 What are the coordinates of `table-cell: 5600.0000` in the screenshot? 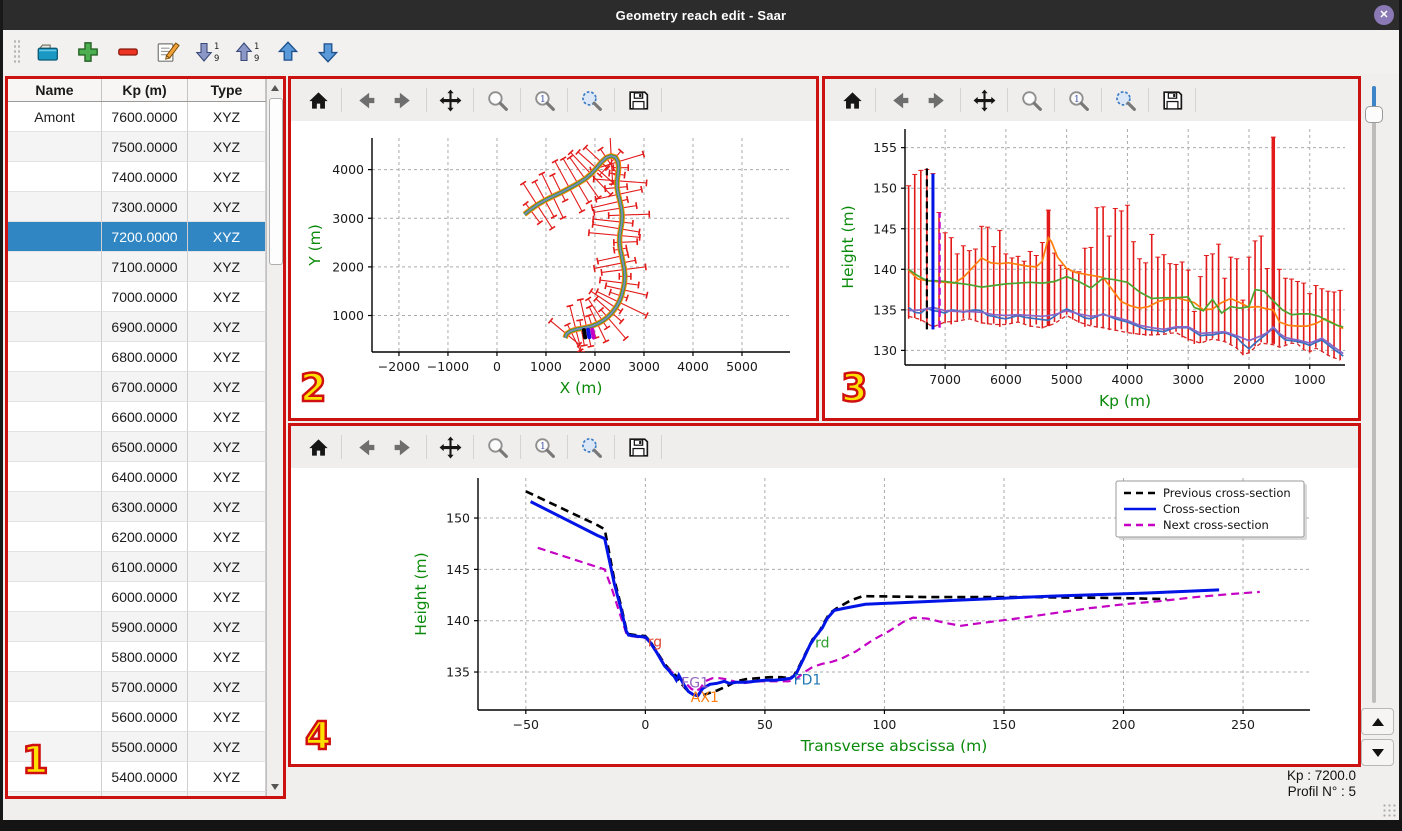 It's located at (145, 717).